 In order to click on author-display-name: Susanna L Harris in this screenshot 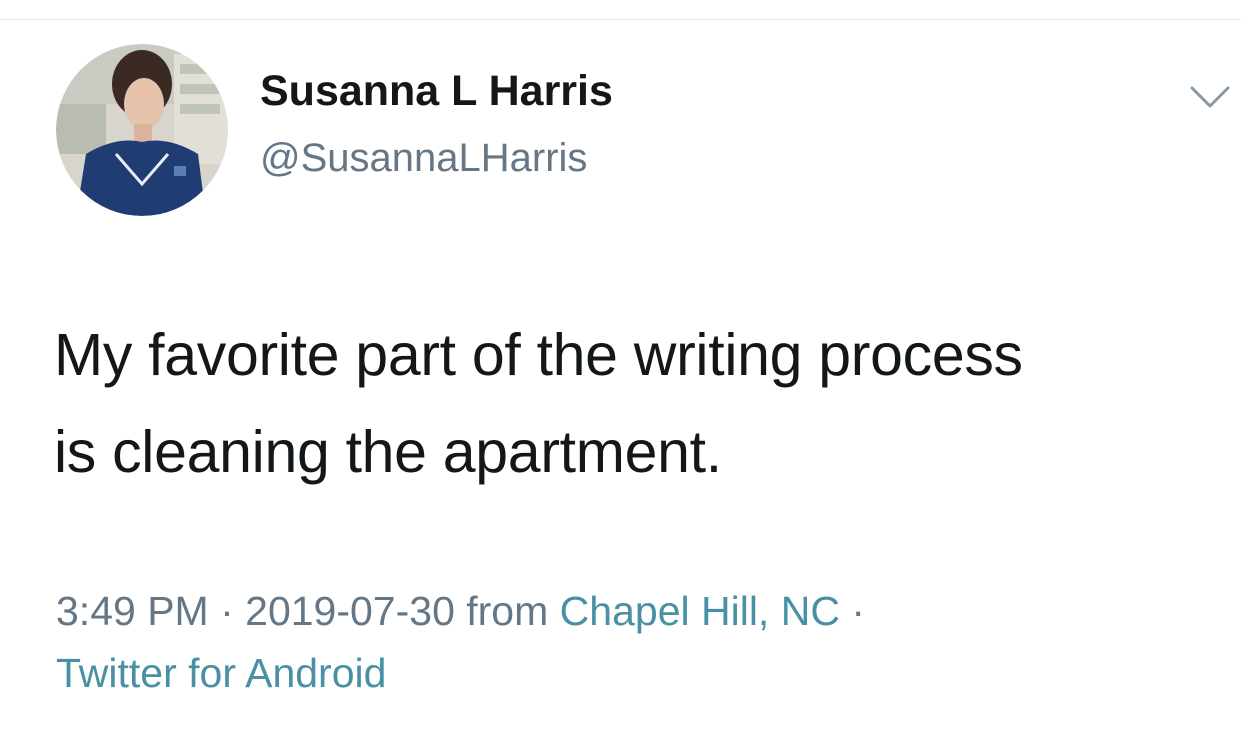, I will do `click(436, 91)`.